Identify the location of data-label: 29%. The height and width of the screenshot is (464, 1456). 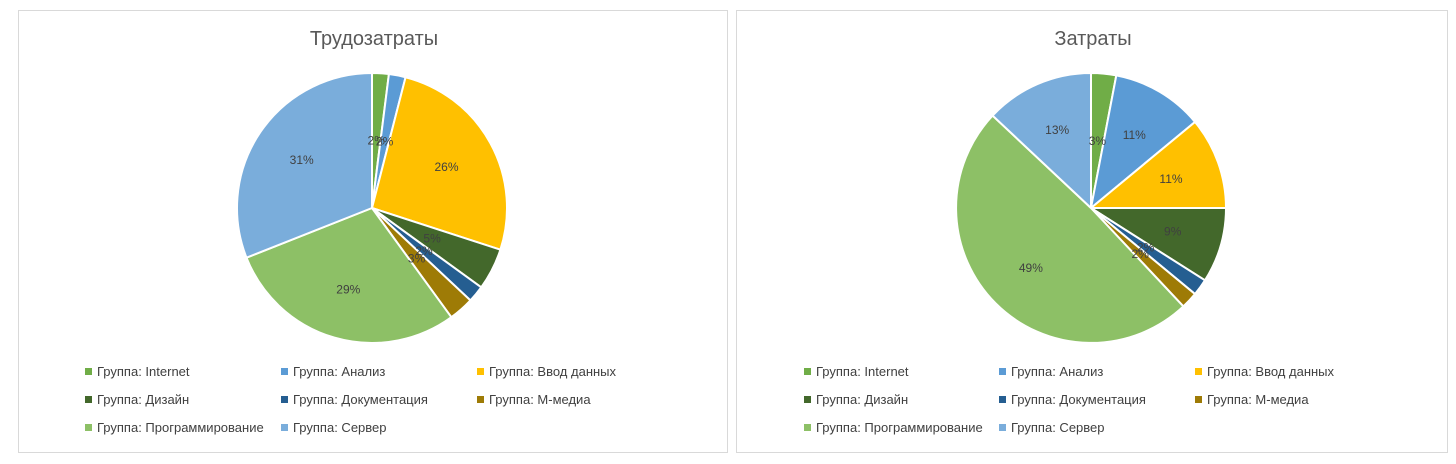
(348, 290).